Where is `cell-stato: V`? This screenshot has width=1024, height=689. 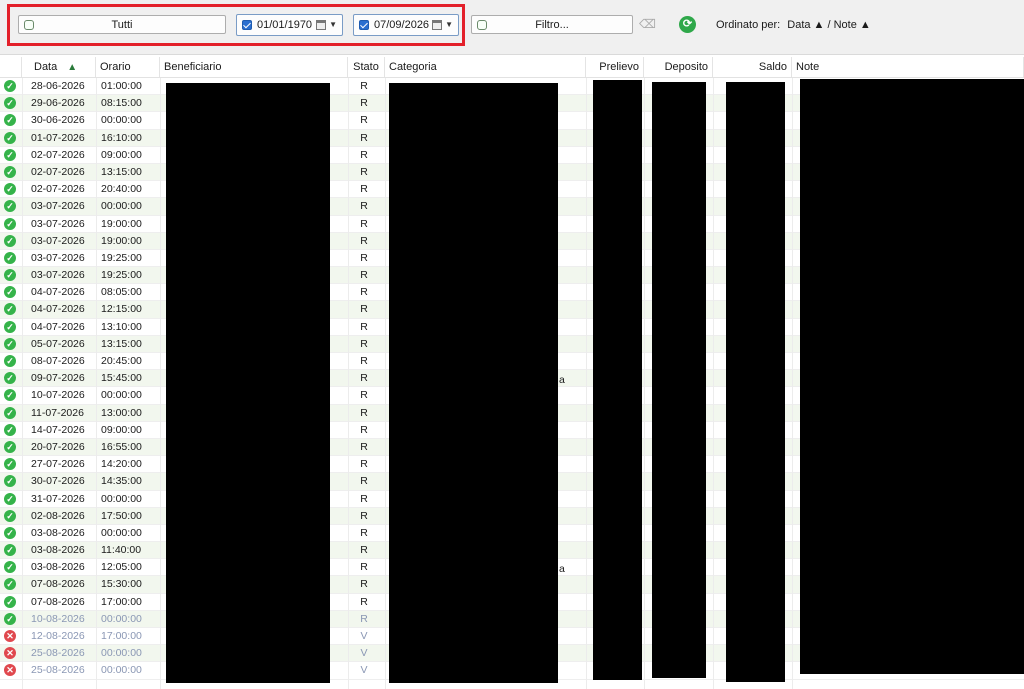 cell-stato: V is located at coordinates (364, 636).